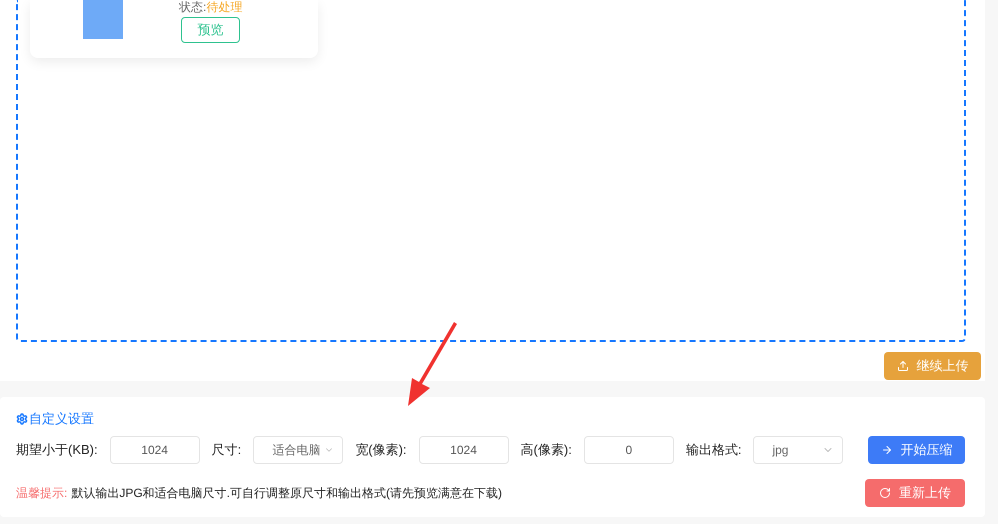 This screenshot has height=524, width=998. I want to click on reupload-button: 重新上传, so click(915, 493).